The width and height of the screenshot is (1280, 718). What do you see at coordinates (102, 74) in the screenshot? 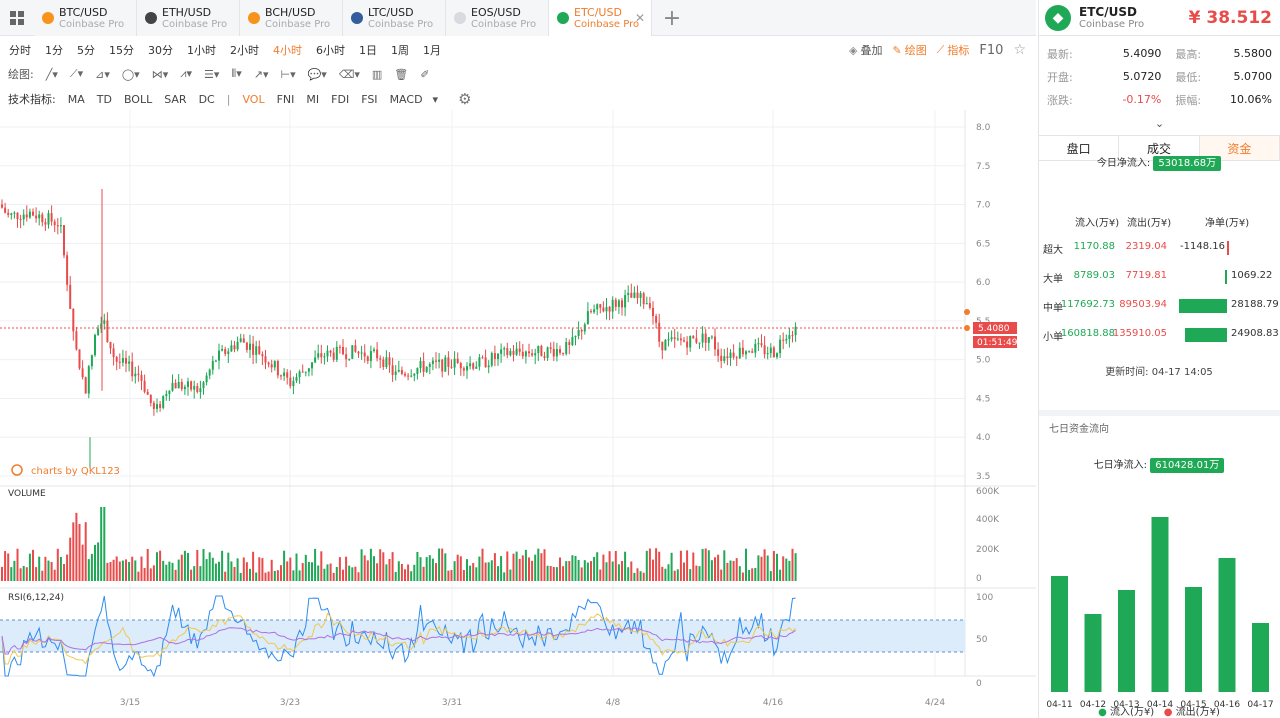
I see `channel-tool-icon: ⊿▾` at bounding box center [102, 74].